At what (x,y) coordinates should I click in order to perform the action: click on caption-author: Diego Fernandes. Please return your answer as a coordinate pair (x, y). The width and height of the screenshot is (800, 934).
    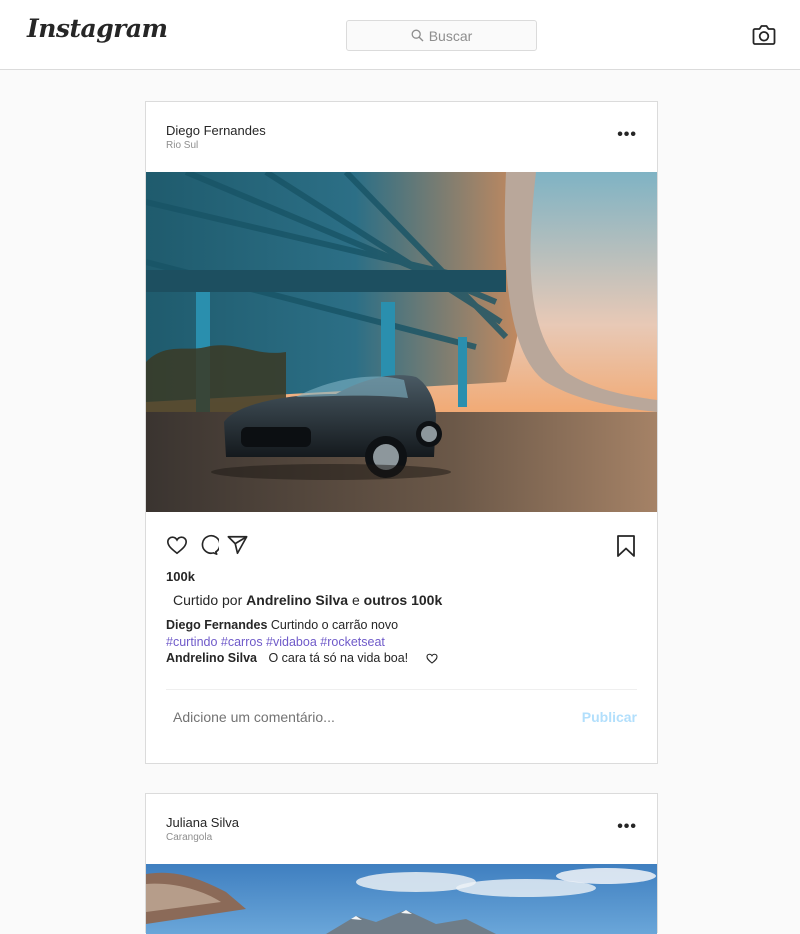
    Looking at the image, I should click on (216, 625).